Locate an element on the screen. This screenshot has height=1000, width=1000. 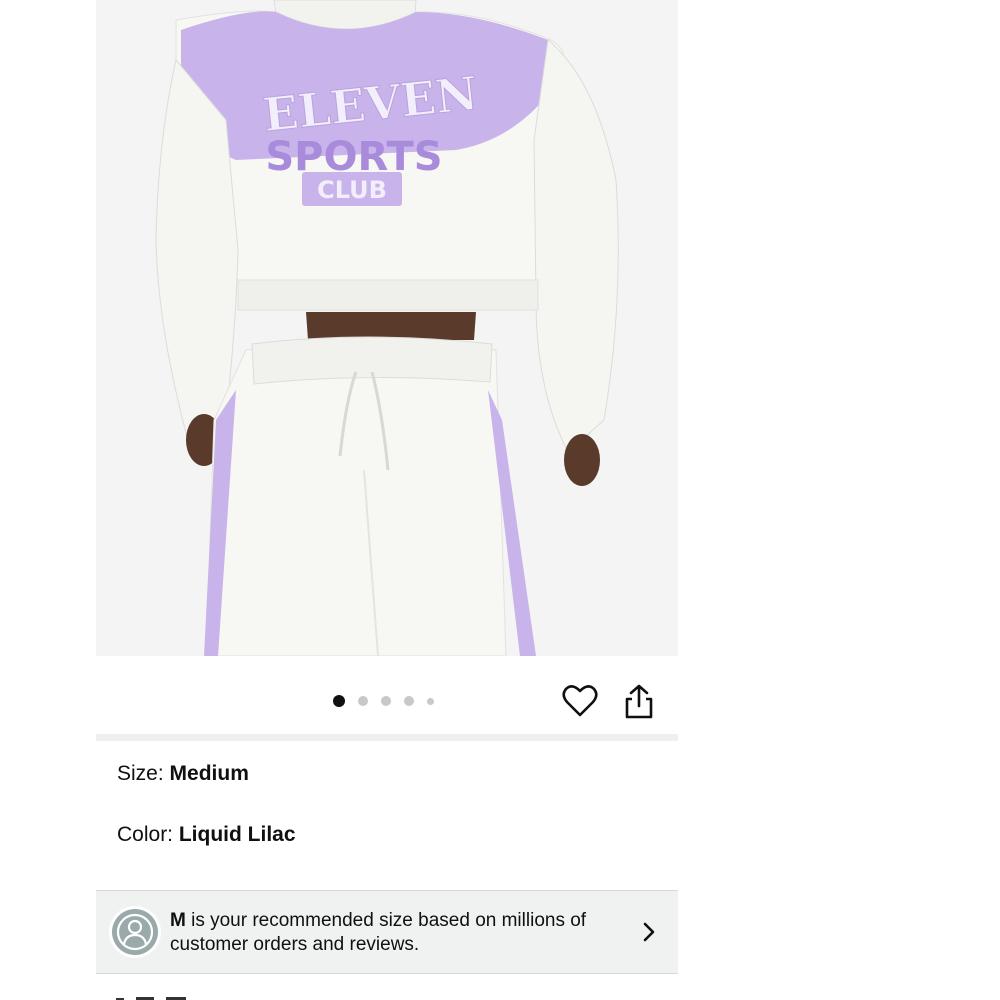
chevron-right-icon is located at coordinates (649, 932).